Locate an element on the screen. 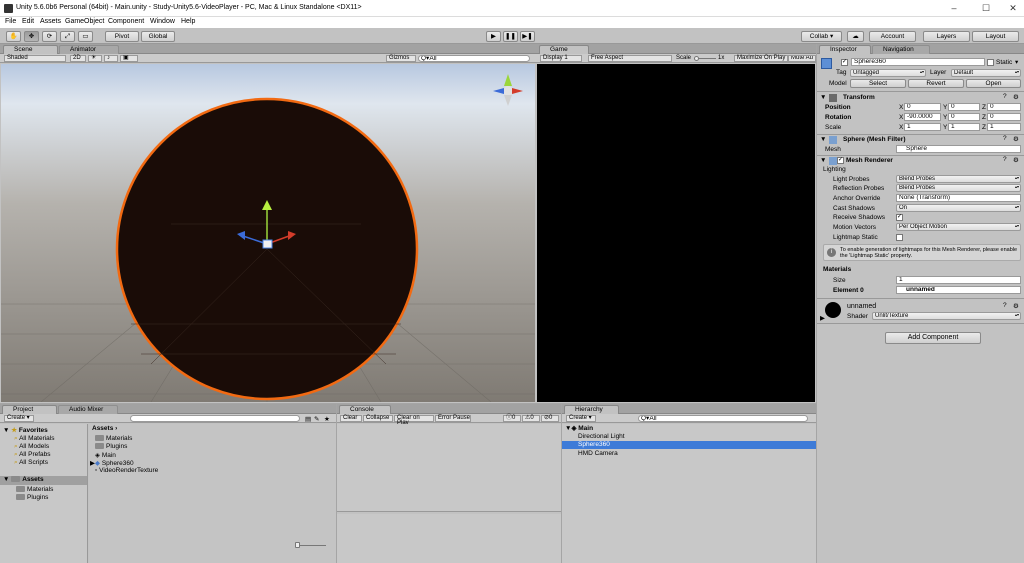 Image resolution: width=1024 pixels, height=563 pixels. materials-foldout: Materials is located at coordinates (837, 269).